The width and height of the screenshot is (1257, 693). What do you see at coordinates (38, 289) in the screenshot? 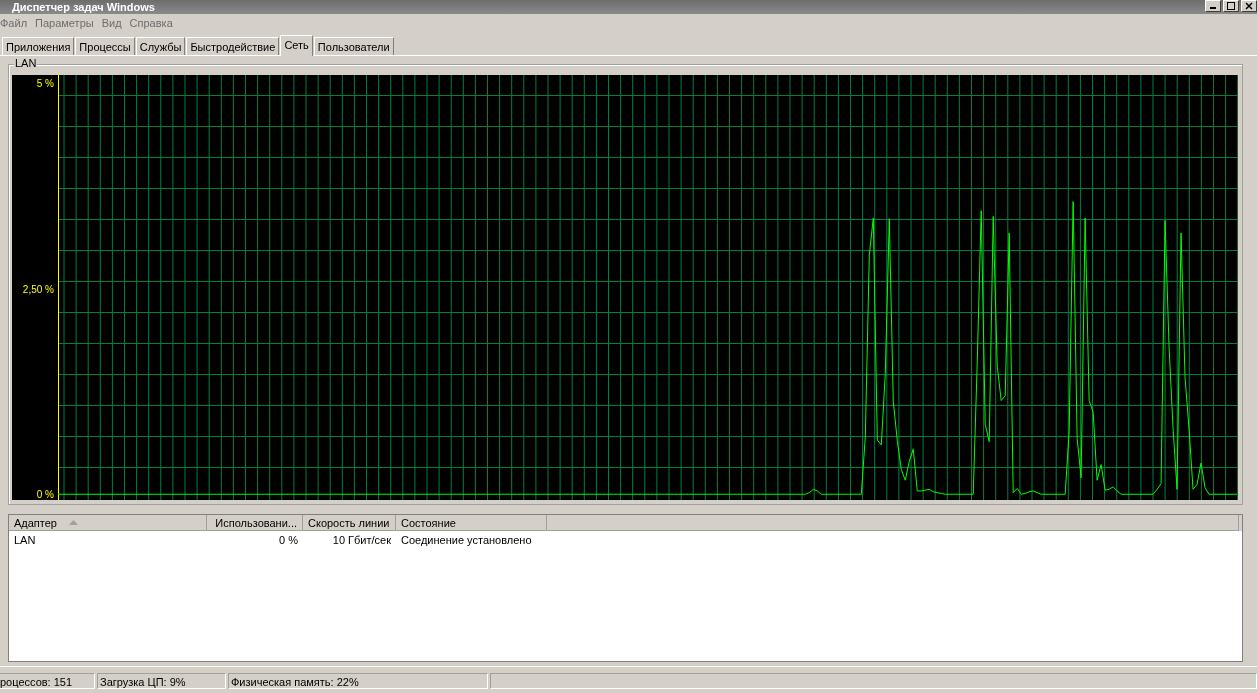
I see `axis-label: 2,50 %` at bounding box center [38, 289].